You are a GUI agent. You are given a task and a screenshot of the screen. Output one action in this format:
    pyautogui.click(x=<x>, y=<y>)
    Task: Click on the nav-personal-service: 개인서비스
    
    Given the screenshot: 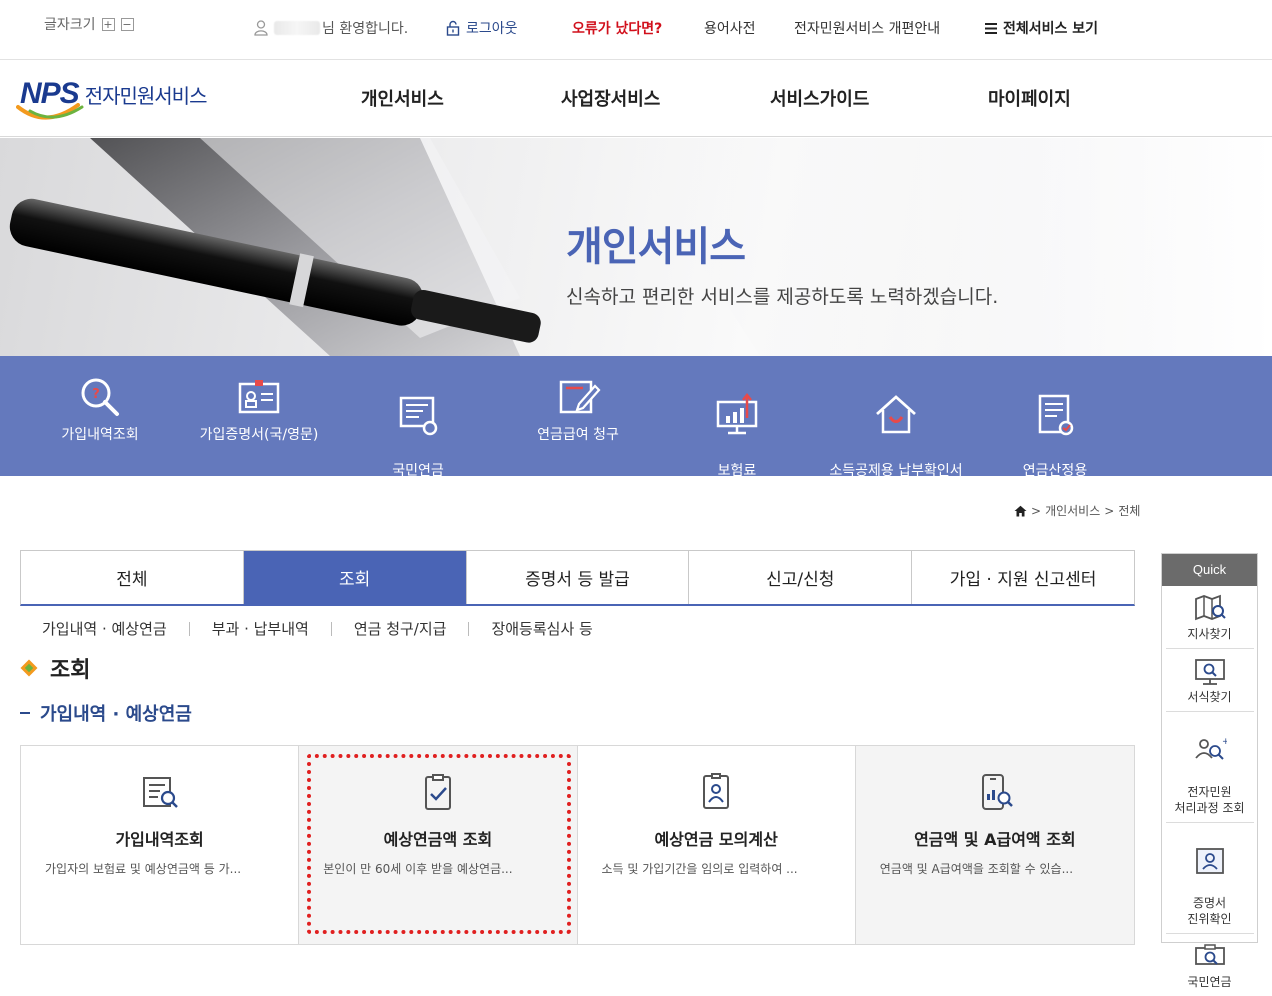 What is the action you would take?
    pyautogui.click(x=402, y=98)
    